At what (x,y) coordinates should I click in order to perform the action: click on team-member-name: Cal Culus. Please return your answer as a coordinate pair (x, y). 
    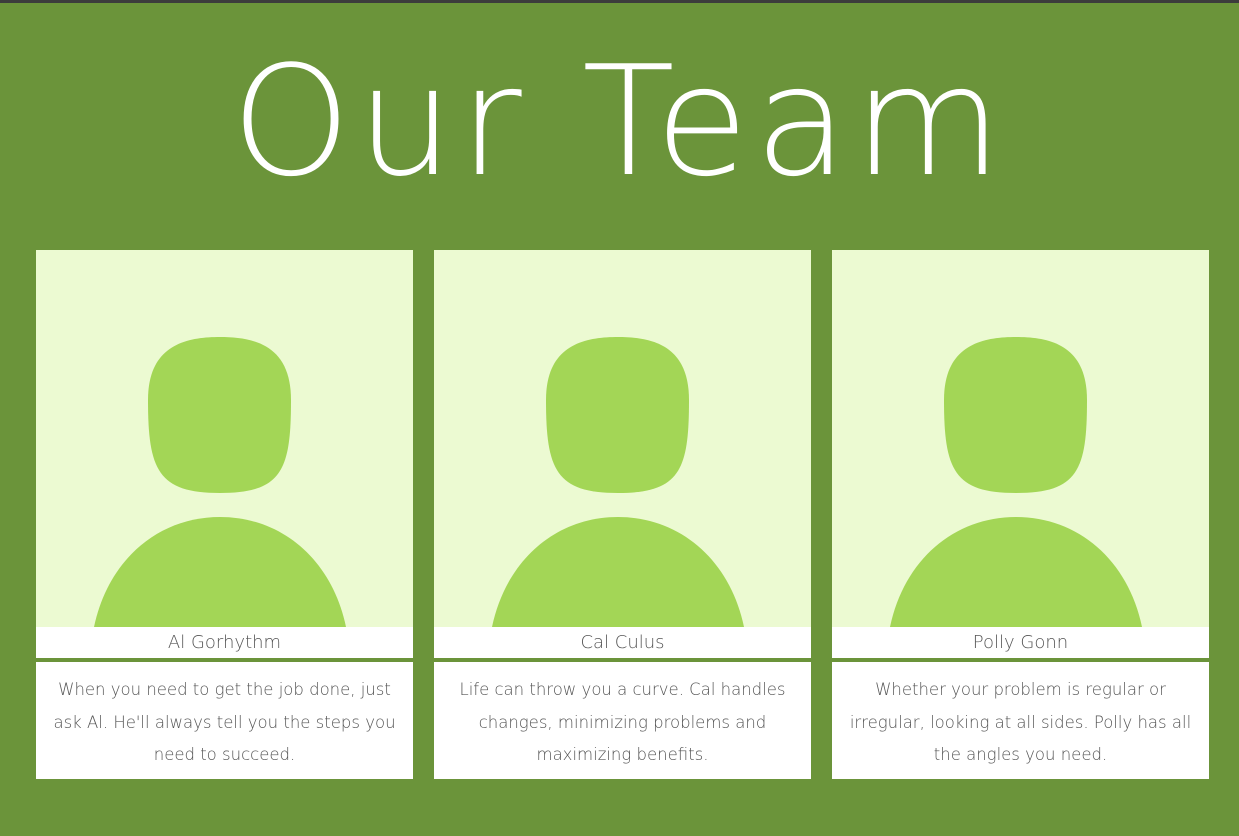
    Looking at the image, I should click on (622, 642).